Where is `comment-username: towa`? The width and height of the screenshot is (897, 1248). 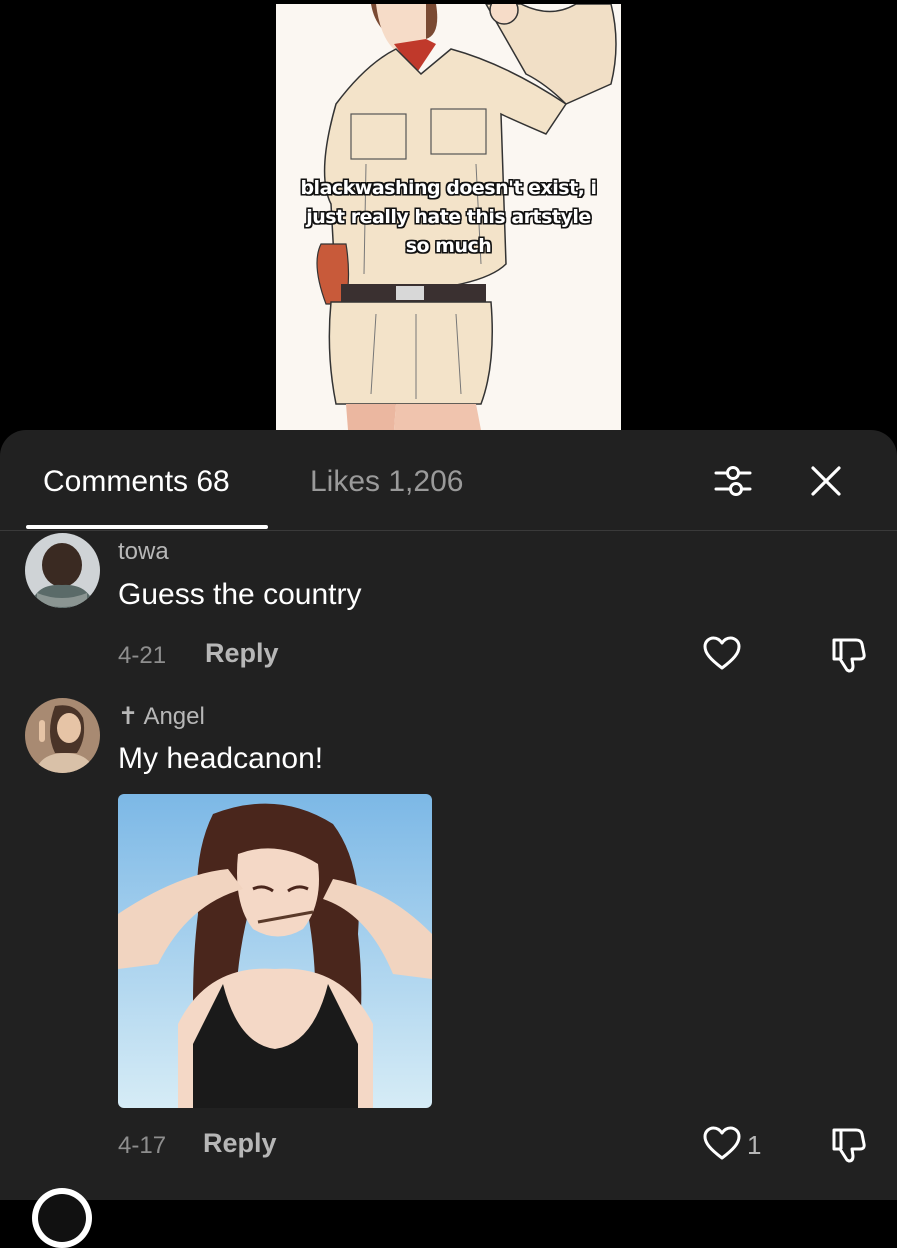 comment-username: towa is located at coordinates (143, 552).